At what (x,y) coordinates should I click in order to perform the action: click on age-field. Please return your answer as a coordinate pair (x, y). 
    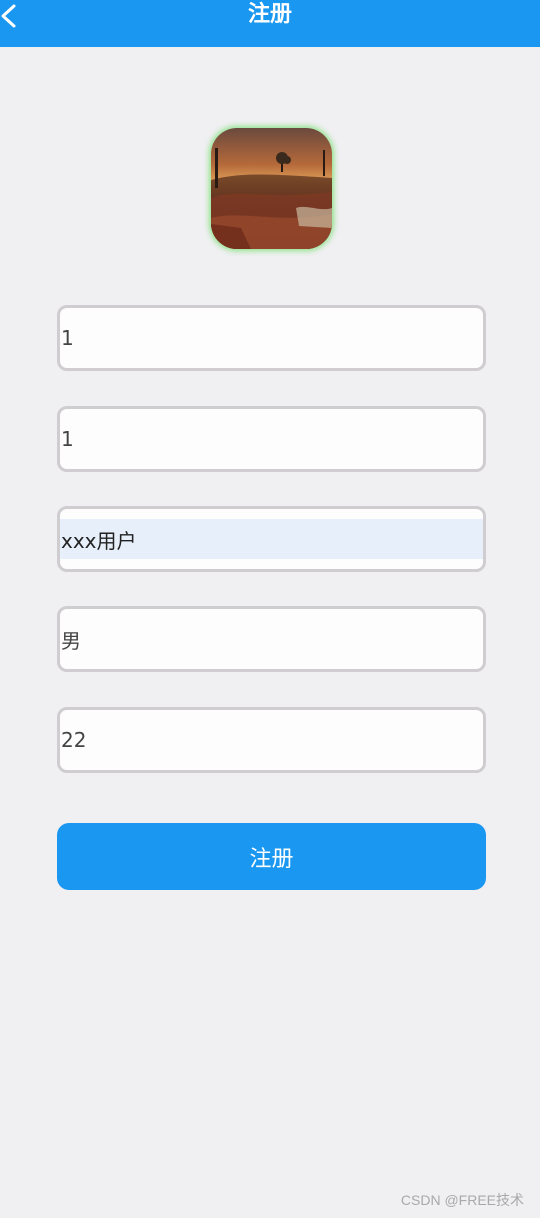
    Looking at the image, I should click on (271, 740).